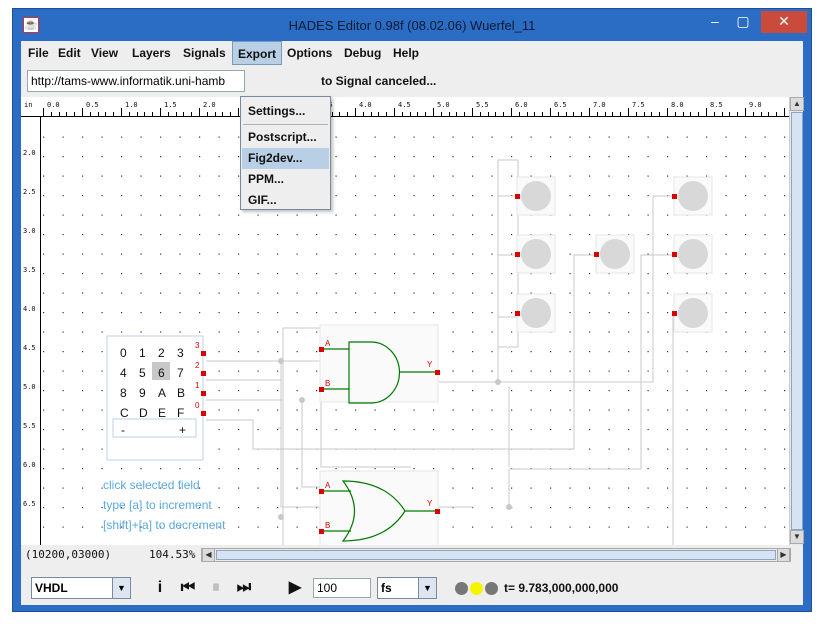 Image resolution: width=832 pixels, height=632 pixels. I want to click on scroll-right-button: ▶, so click(783, 555).